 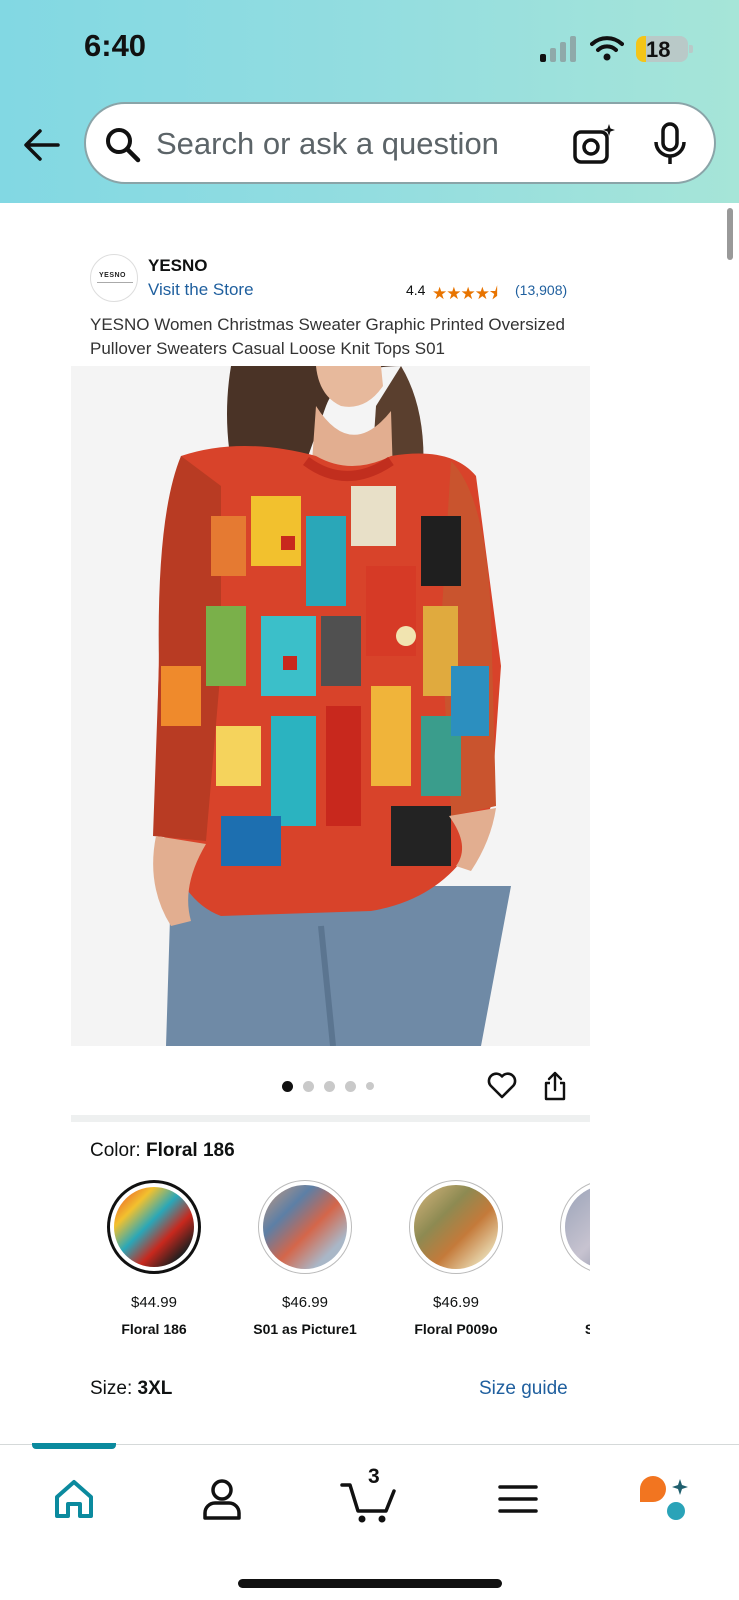 I want to click on rufus-assistant-icon, so click(x=666, y=1499).